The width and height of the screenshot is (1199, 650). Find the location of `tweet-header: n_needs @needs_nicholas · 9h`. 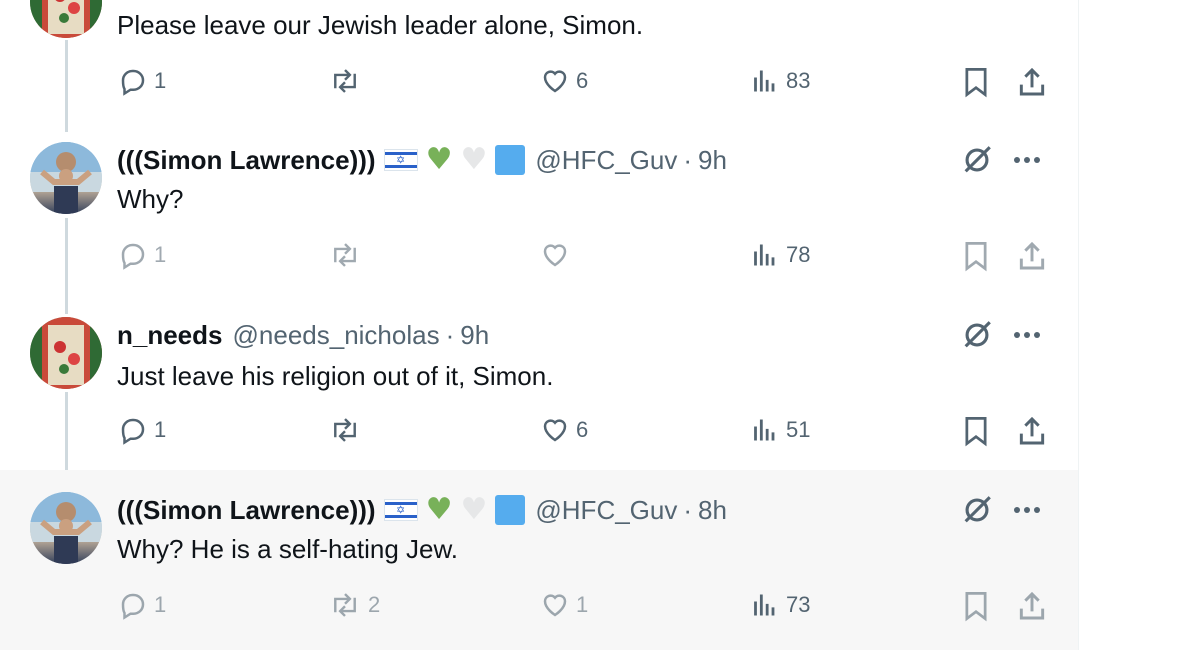

tweet-header: n_needs @needs_nicholas · 9h is located at coordinates (303, 335).